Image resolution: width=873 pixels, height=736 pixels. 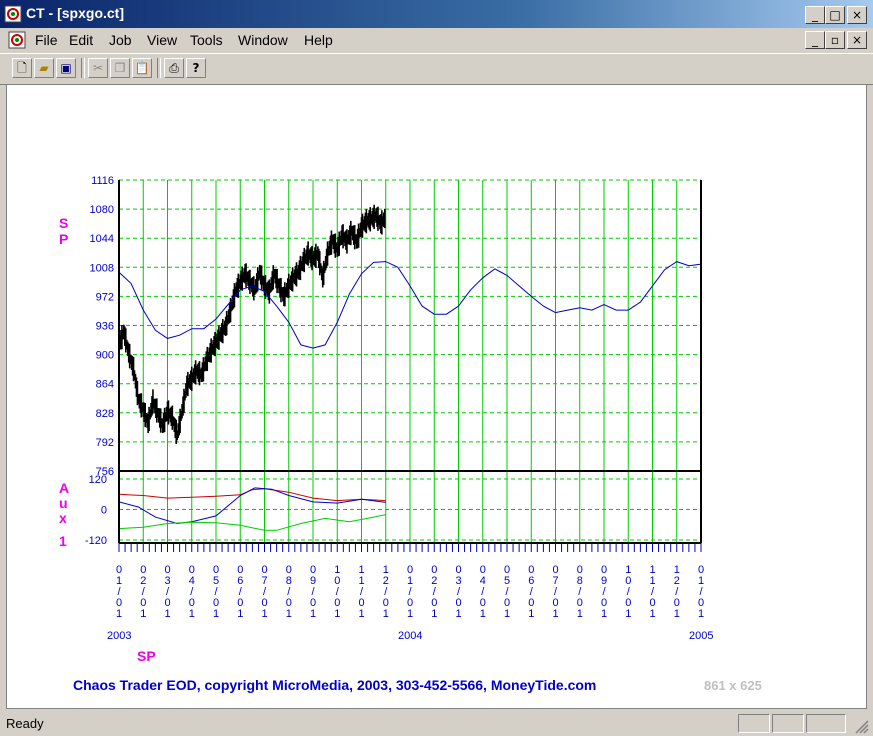 What do you see at coordinates (410, 636) in the screenshot?
I see `year-label: 2004` at bounding box center [410, 636].